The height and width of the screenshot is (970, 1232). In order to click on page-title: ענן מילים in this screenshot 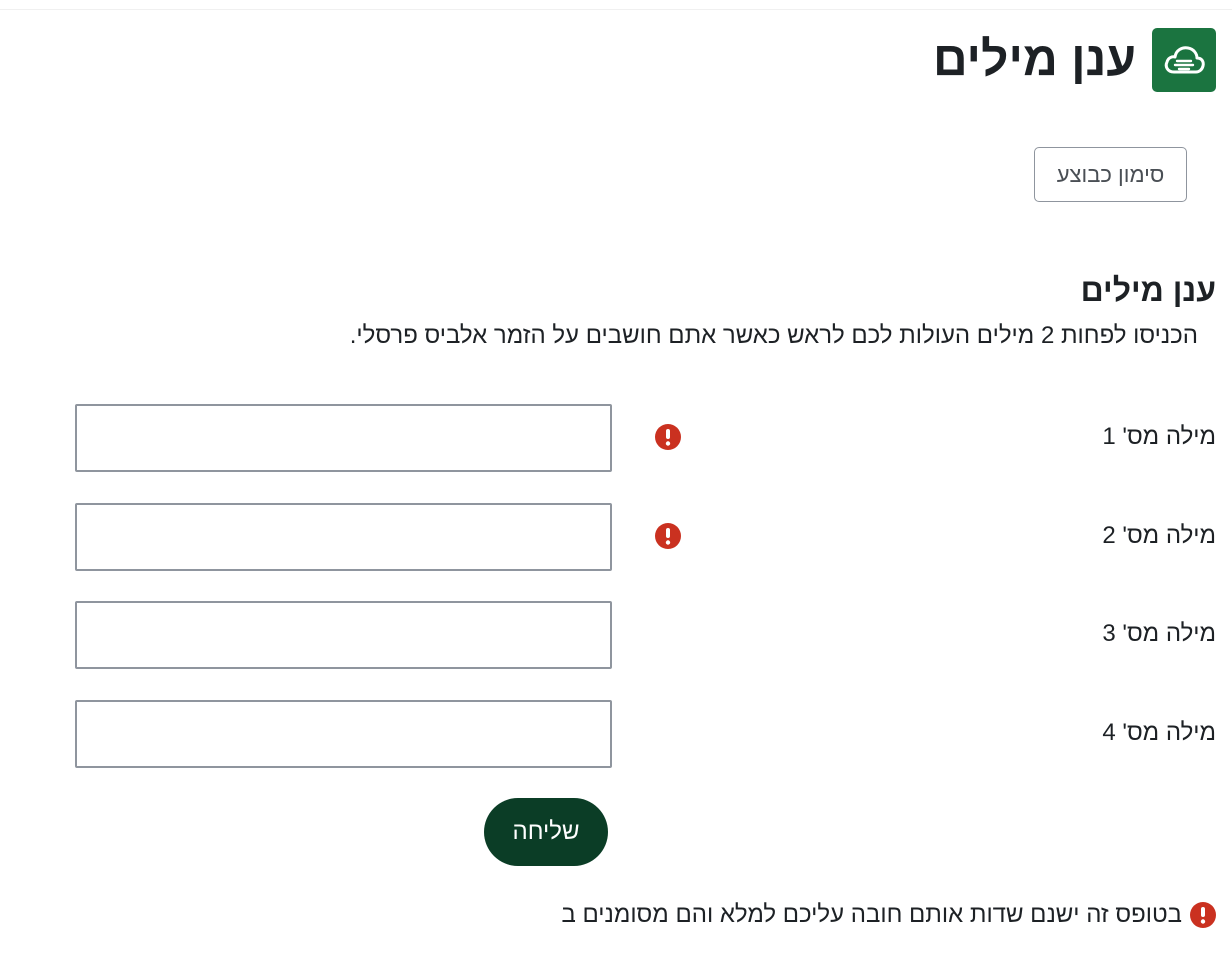, I will do `click(1034, 59)`.